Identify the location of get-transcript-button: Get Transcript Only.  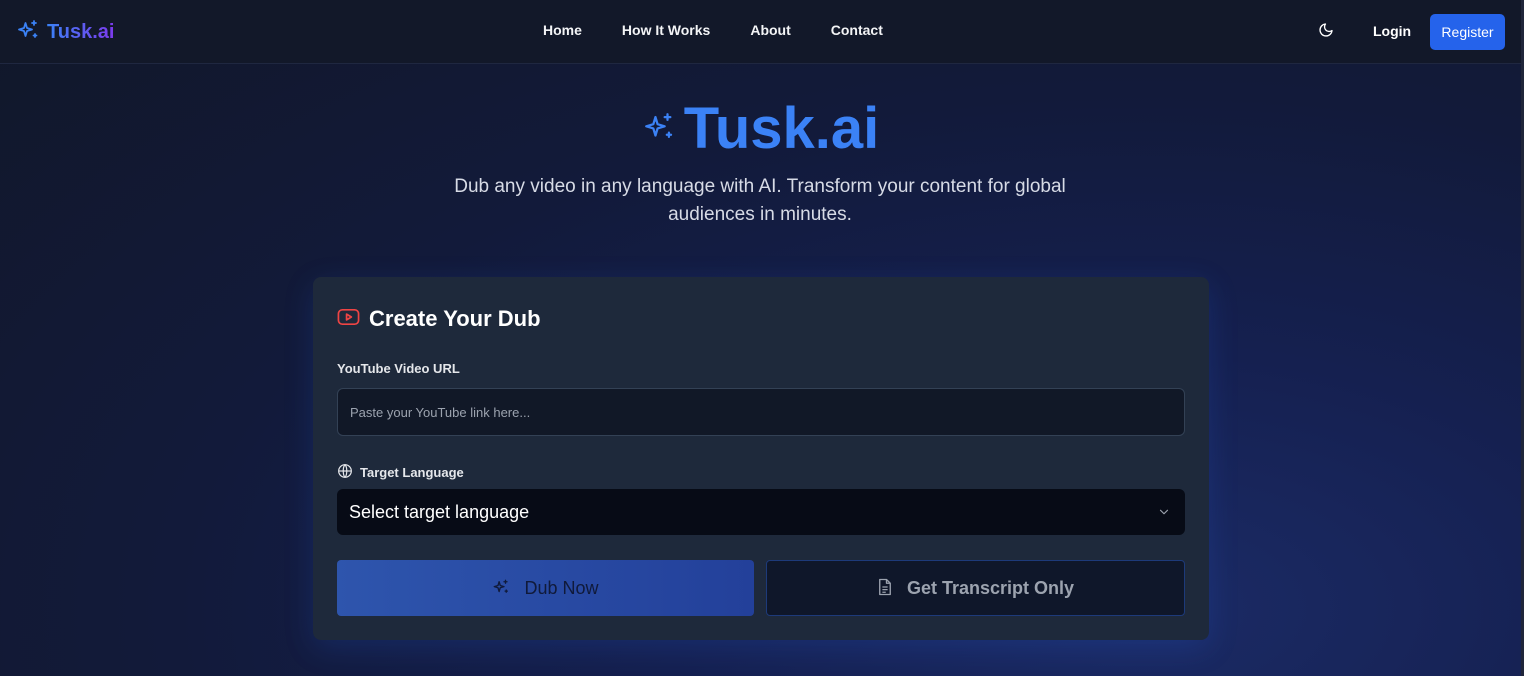
(975, 588).